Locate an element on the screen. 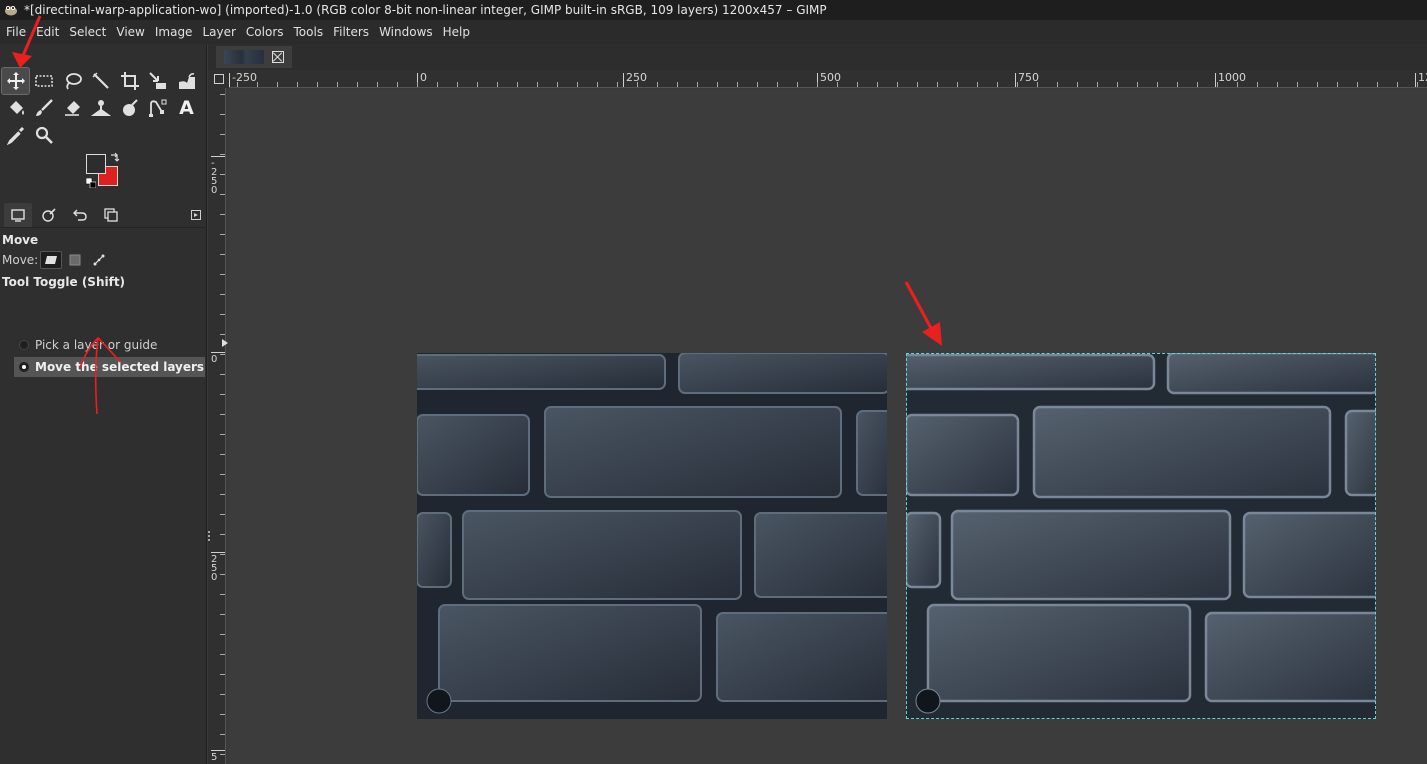 This screenshot has width=1427, height=764. dock-menu-icon is located at coordinates (196, 215).